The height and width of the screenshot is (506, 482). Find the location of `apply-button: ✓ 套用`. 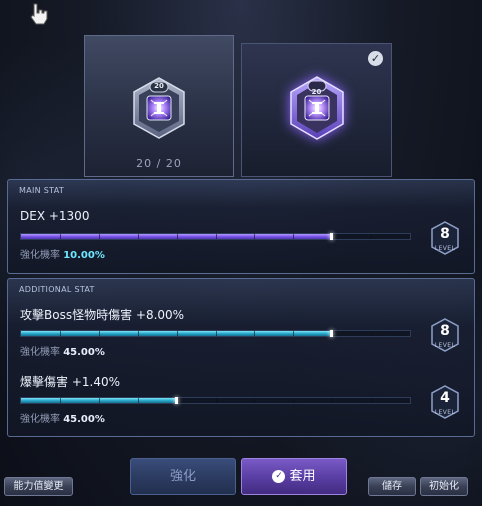

apply-button: ✓ 套用 is located at coordinates (294, 476).